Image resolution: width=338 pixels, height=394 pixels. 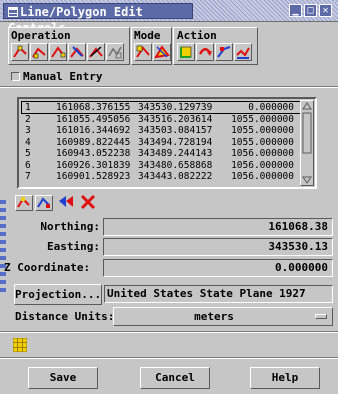 What do you see at coordinates (20, 52) in the screenshot?
I see `add-vertex-tool-icon` at bounding box center [20, 52].